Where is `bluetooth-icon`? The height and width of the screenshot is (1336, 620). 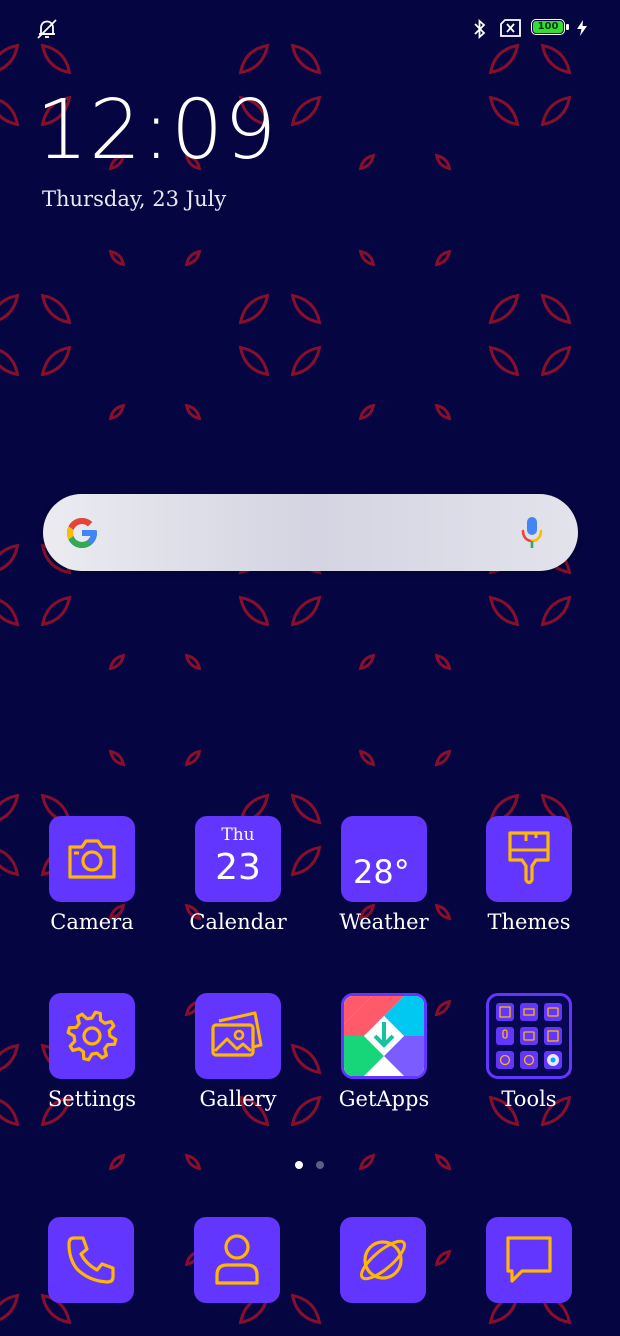
bluetooth-icon is located at coordinates (480, 29).